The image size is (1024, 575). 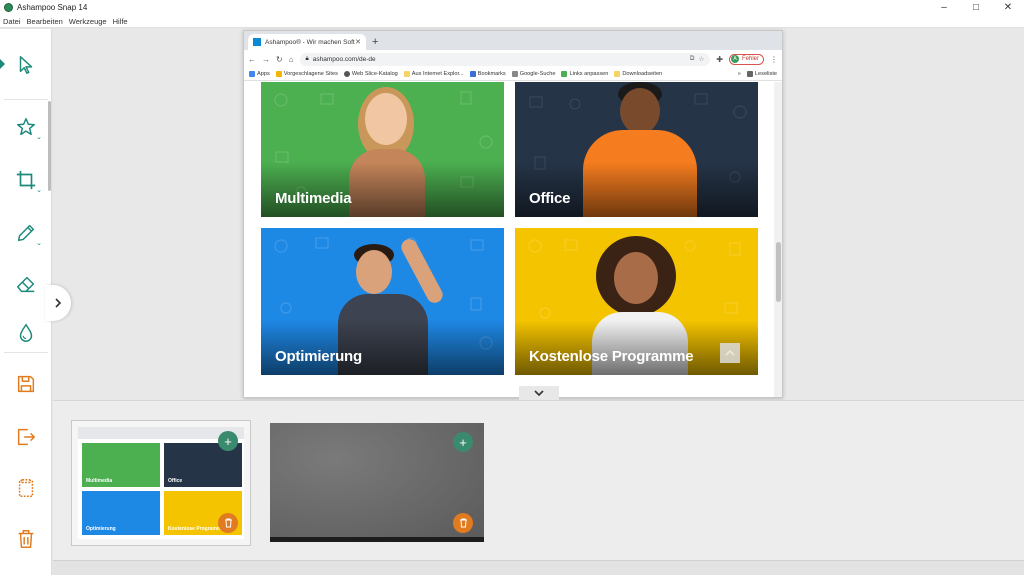 I want to click on collapse-thumbnails-button, so click(x=539, y=393).